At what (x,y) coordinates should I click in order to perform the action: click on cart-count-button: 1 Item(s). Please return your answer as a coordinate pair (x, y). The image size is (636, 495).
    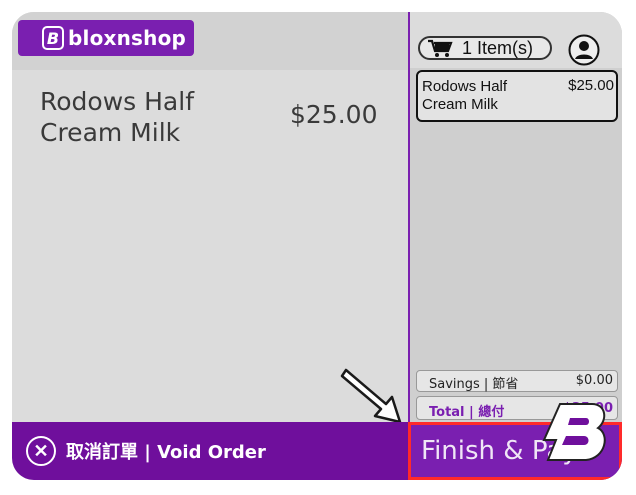
    Looking at the image, I should click on (485, 48).